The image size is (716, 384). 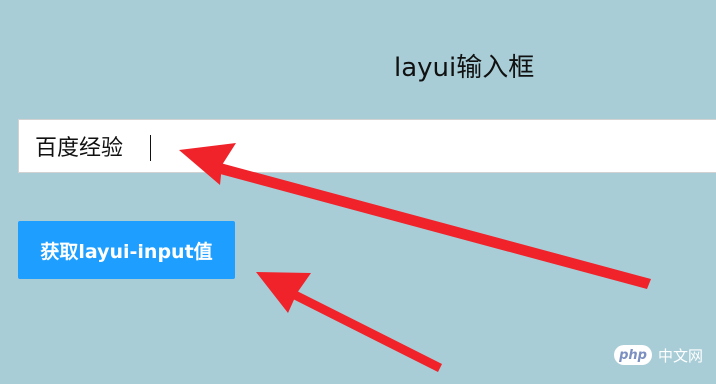 I want to click on arrow-to-button-shaft, so click(x=362, y=329).